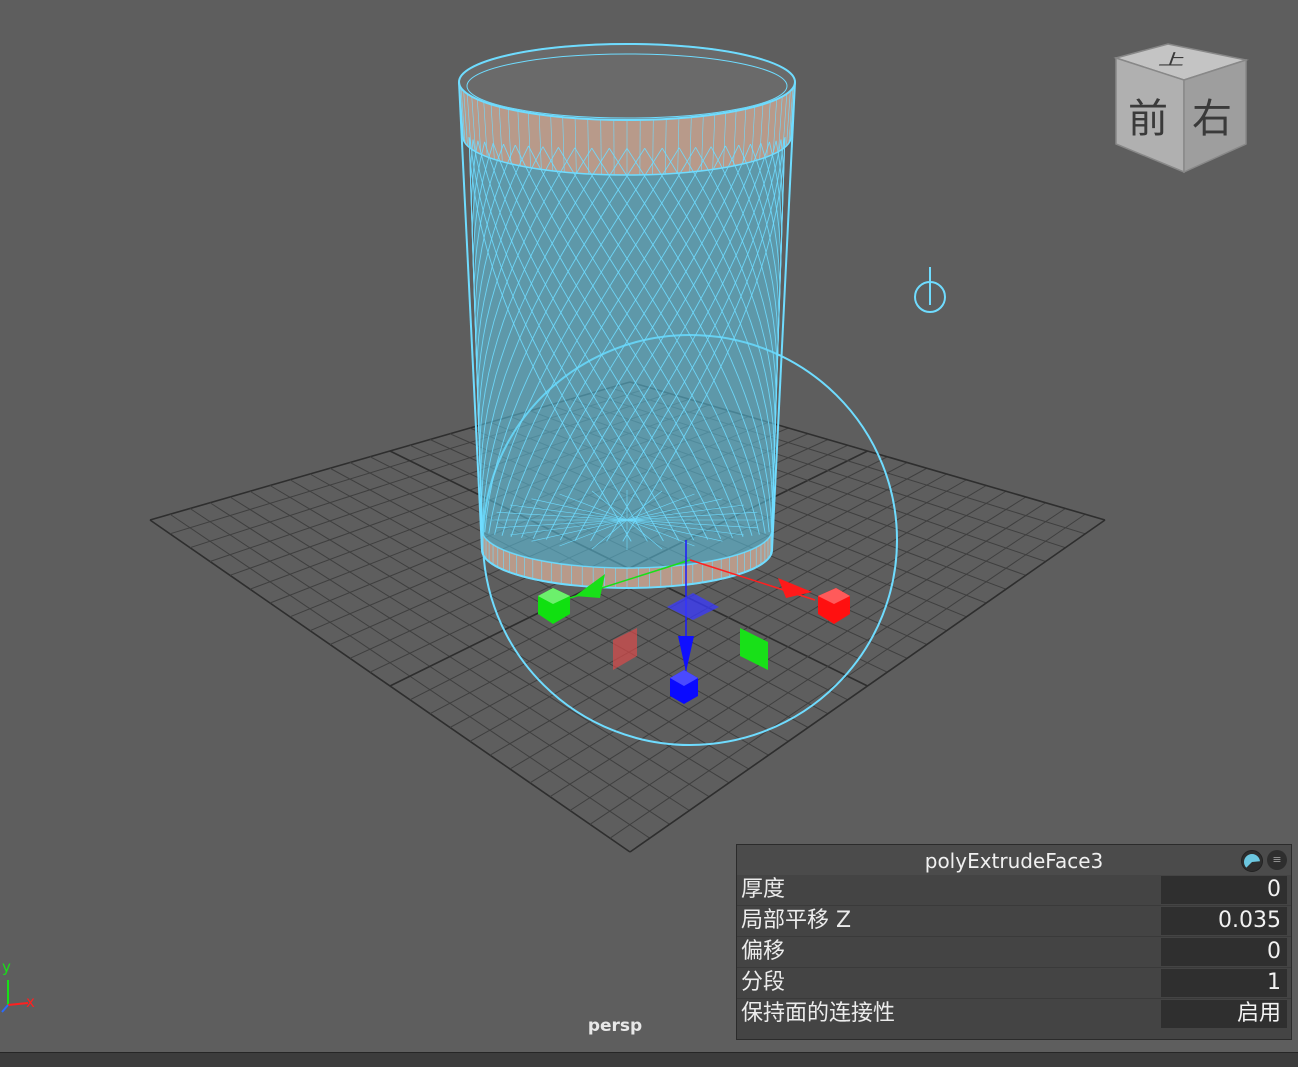  What do you see at coordinates (930, 289) in the screenshot?
I see `pivot-icon` at bounding box center [930, 289].